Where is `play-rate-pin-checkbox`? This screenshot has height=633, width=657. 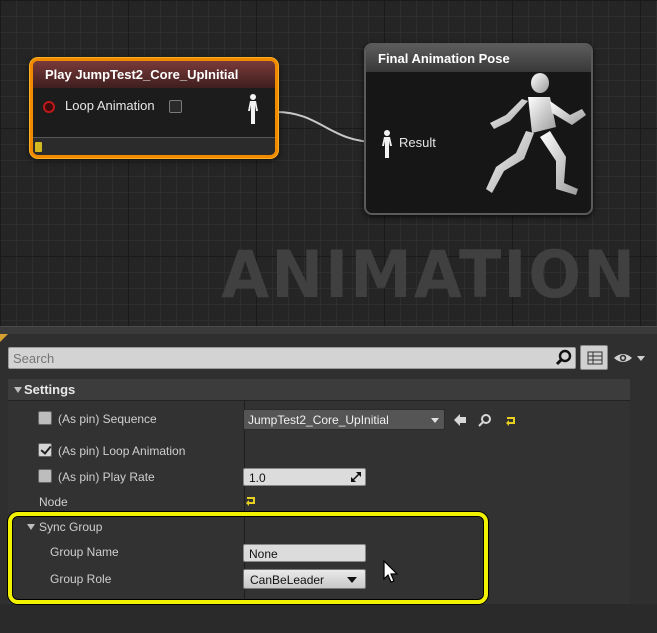 play-rate-pin-checkbox is located at coordinates (45, 476).